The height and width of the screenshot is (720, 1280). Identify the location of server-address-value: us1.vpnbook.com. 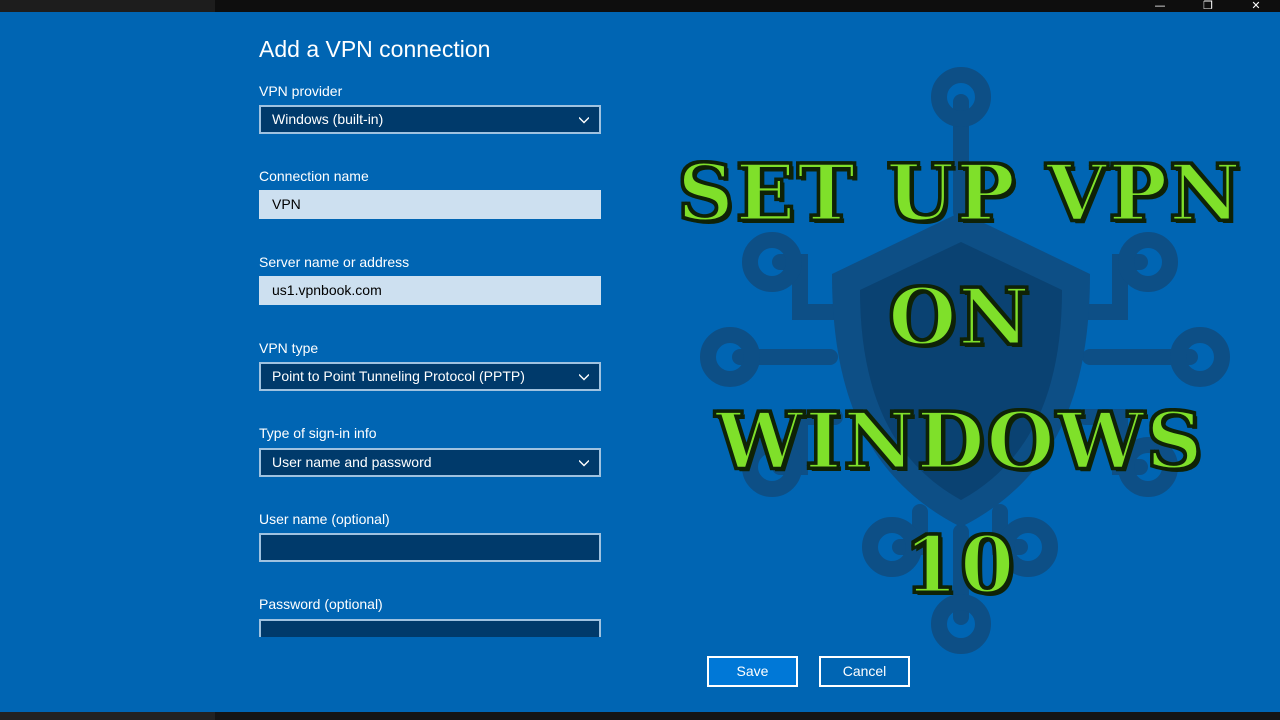
(327, 290).